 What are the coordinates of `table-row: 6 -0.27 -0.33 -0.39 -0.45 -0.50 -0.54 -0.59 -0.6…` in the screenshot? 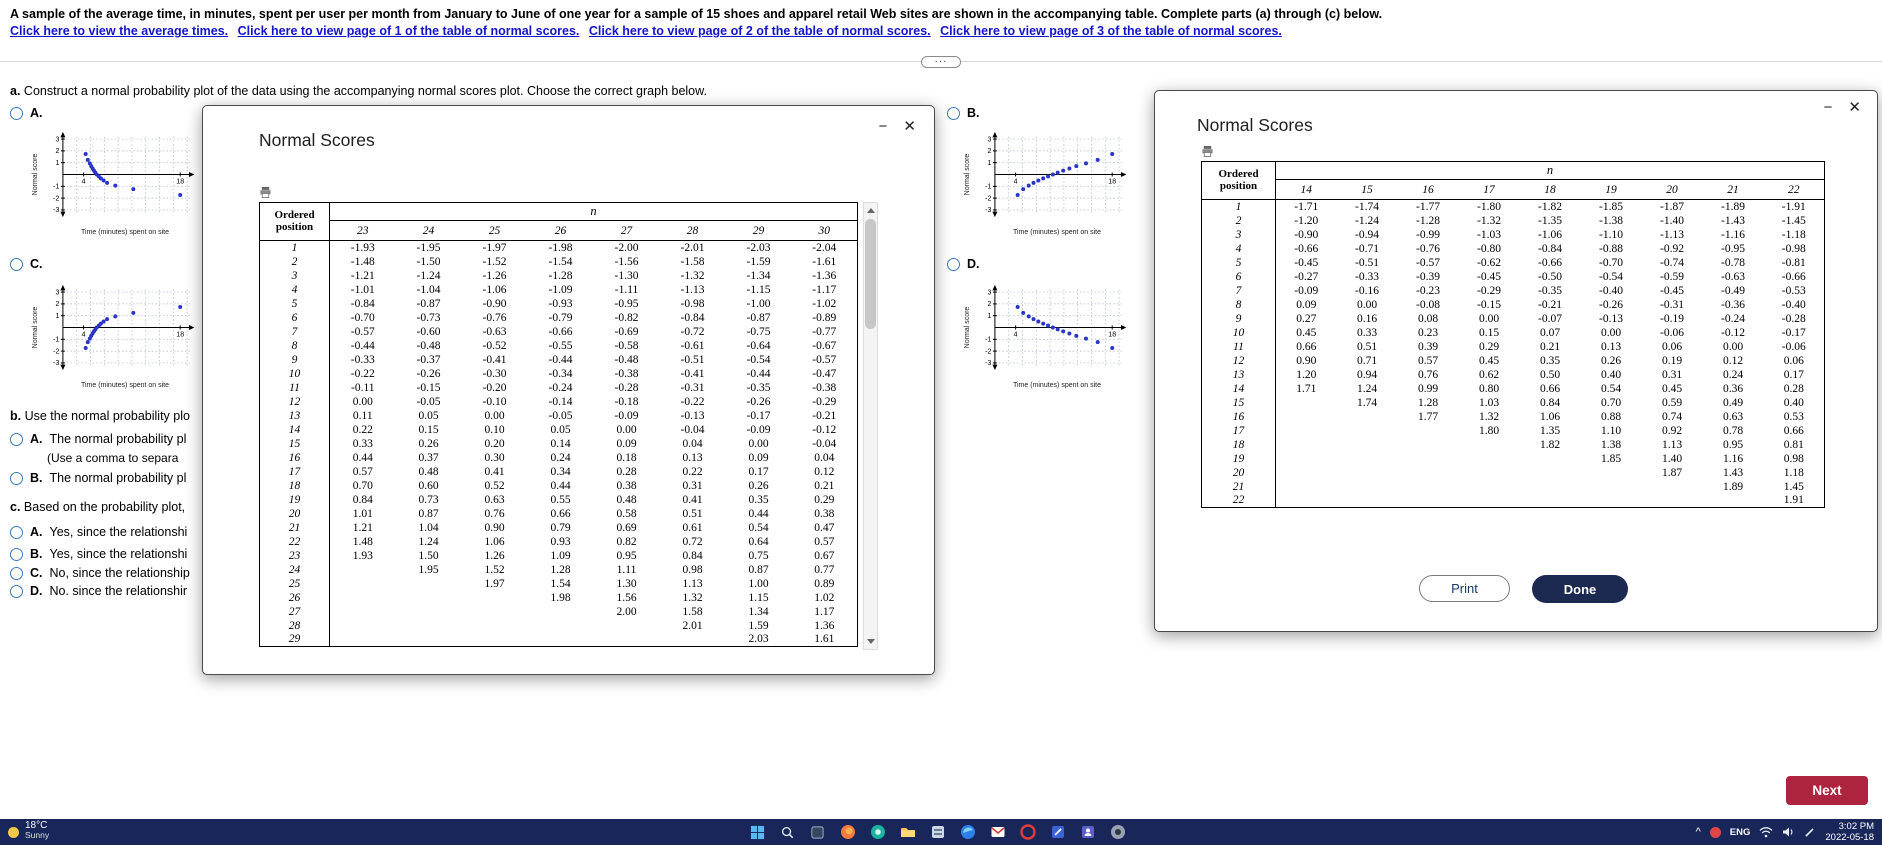 It's located at (1513, 276).